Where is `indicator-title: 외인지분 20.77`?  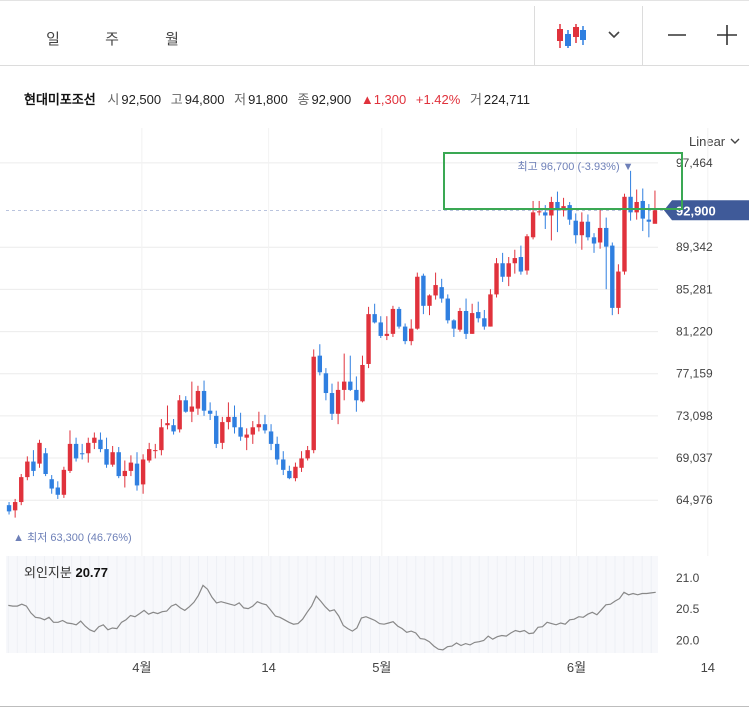
indicator-title: 외인지분 20.77 is located at coordinates (66, 571).